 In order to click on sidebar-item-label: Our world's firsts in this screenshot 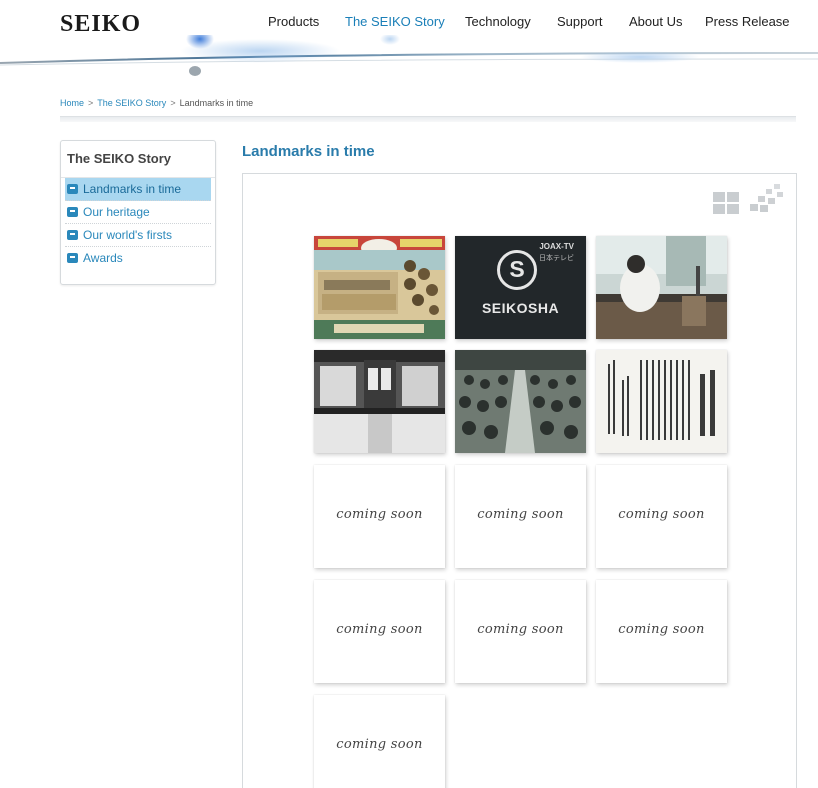, I will do `click(127, 235)`.